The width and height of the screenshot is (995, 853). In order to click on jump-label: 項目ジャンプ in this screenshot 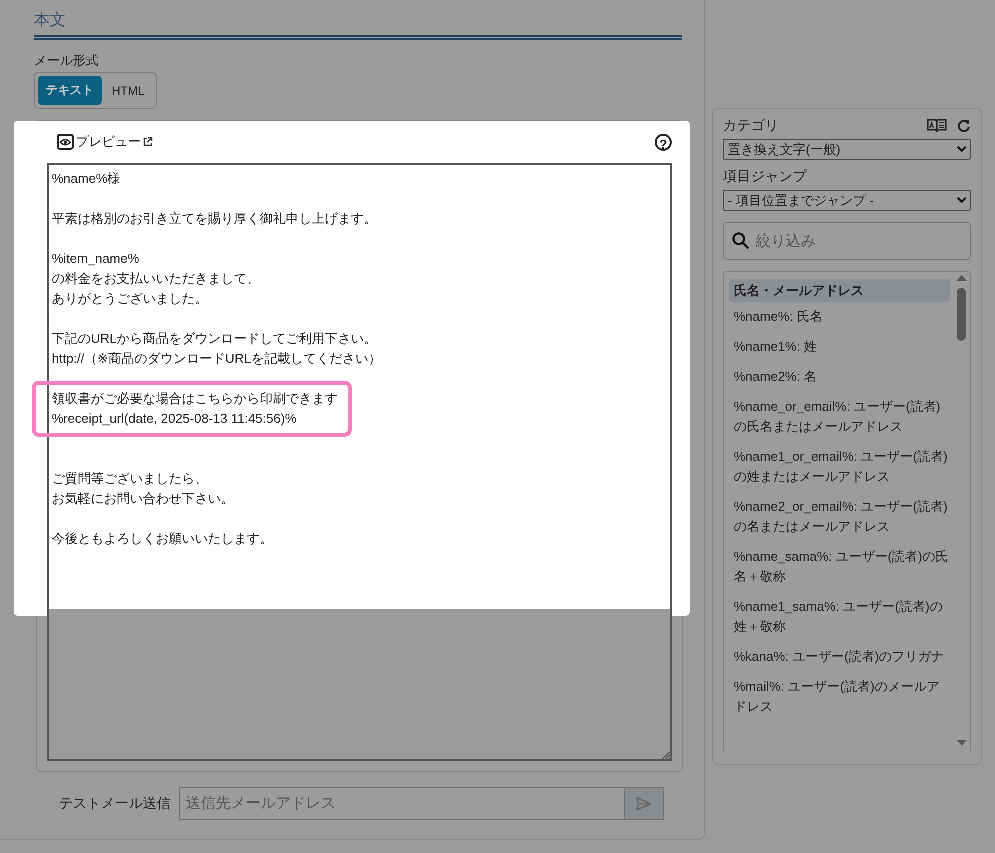, I will do `click(765, 177)`.